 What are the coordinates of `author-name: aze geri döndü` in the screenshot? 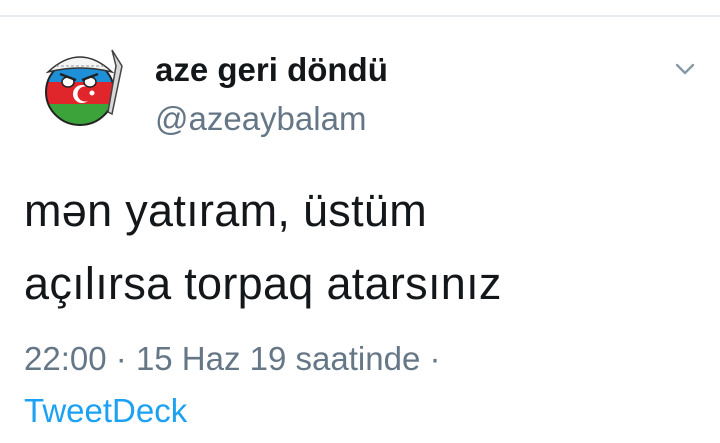 It's located at (271, 70).